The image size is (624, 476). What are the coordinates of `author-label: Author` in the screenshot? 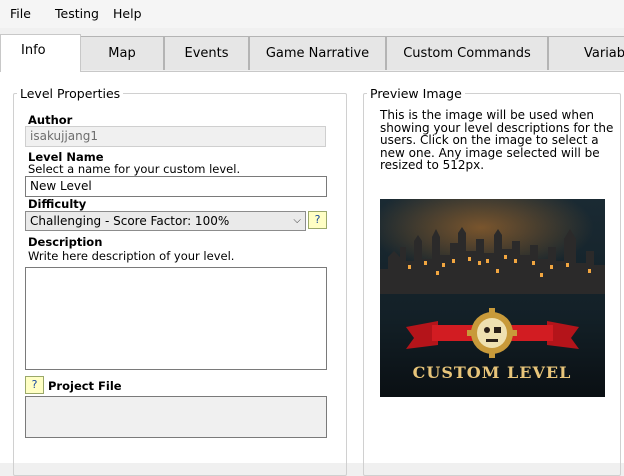 It's located at (50, 120).